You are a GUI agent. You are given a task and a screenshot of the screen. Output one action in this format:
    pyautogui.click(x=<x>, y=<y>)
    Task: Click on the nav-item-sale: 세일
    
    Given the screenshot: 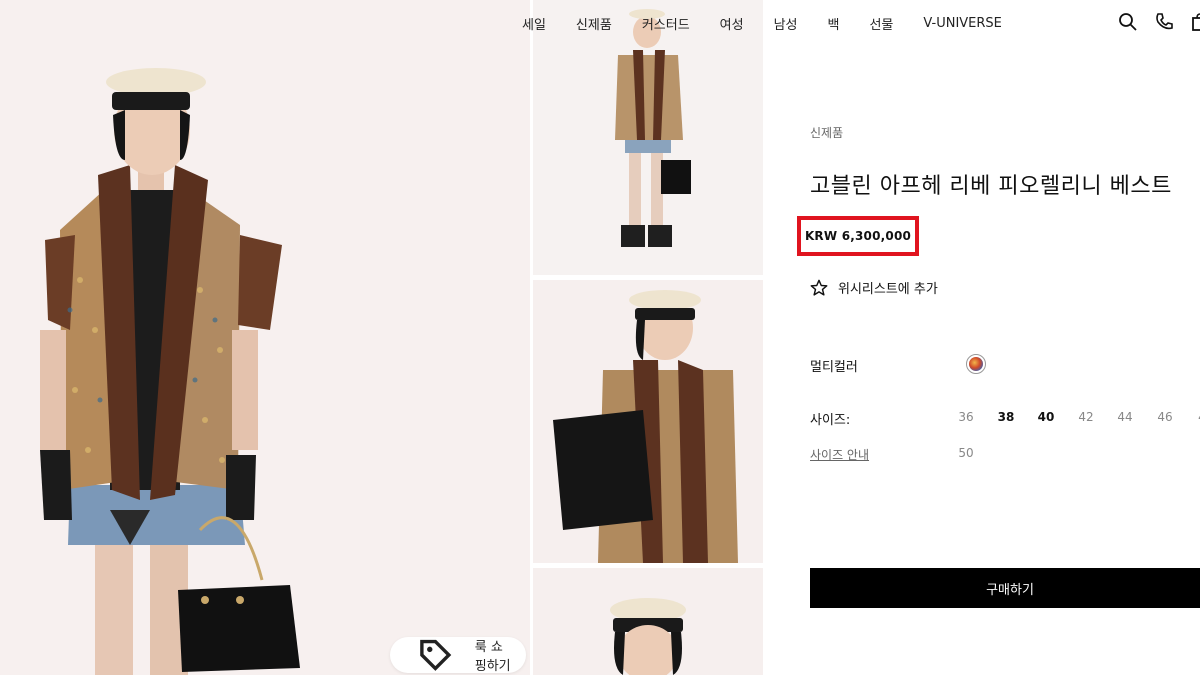 What is the action you would take?
    pyautogui.click(x=534, y=23)
    